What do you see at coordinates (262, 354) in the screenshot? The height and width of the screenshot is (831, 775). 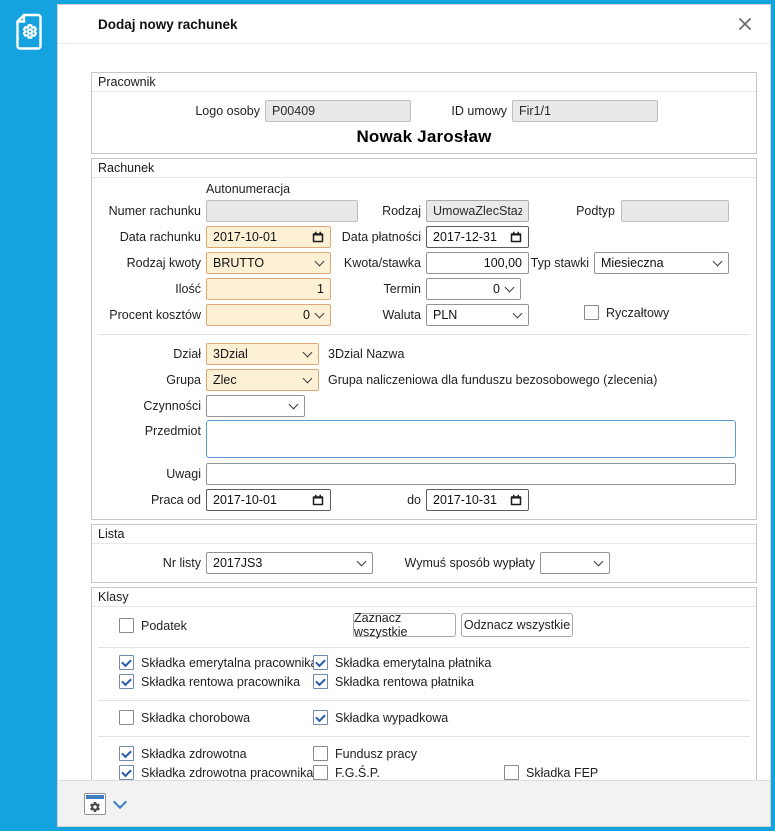 I see `dzial-select: 3Dzial` at bounding box center [262, 354].